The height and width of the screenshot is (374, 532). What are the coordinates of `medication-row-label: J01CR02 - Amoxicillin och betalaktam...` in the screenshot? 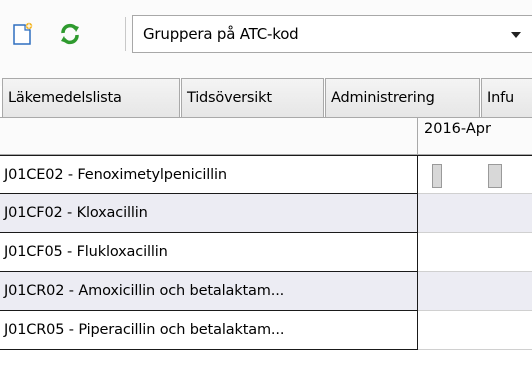 It's located at (209, 291).